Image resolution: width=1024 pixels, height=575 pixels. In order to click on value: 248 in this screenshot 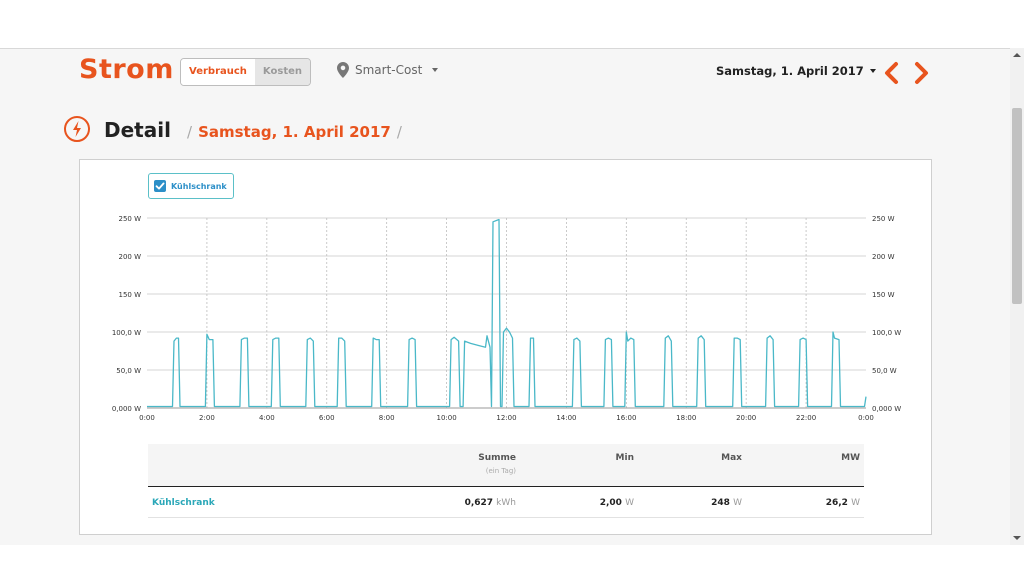, I will do `click(720, 503)`.